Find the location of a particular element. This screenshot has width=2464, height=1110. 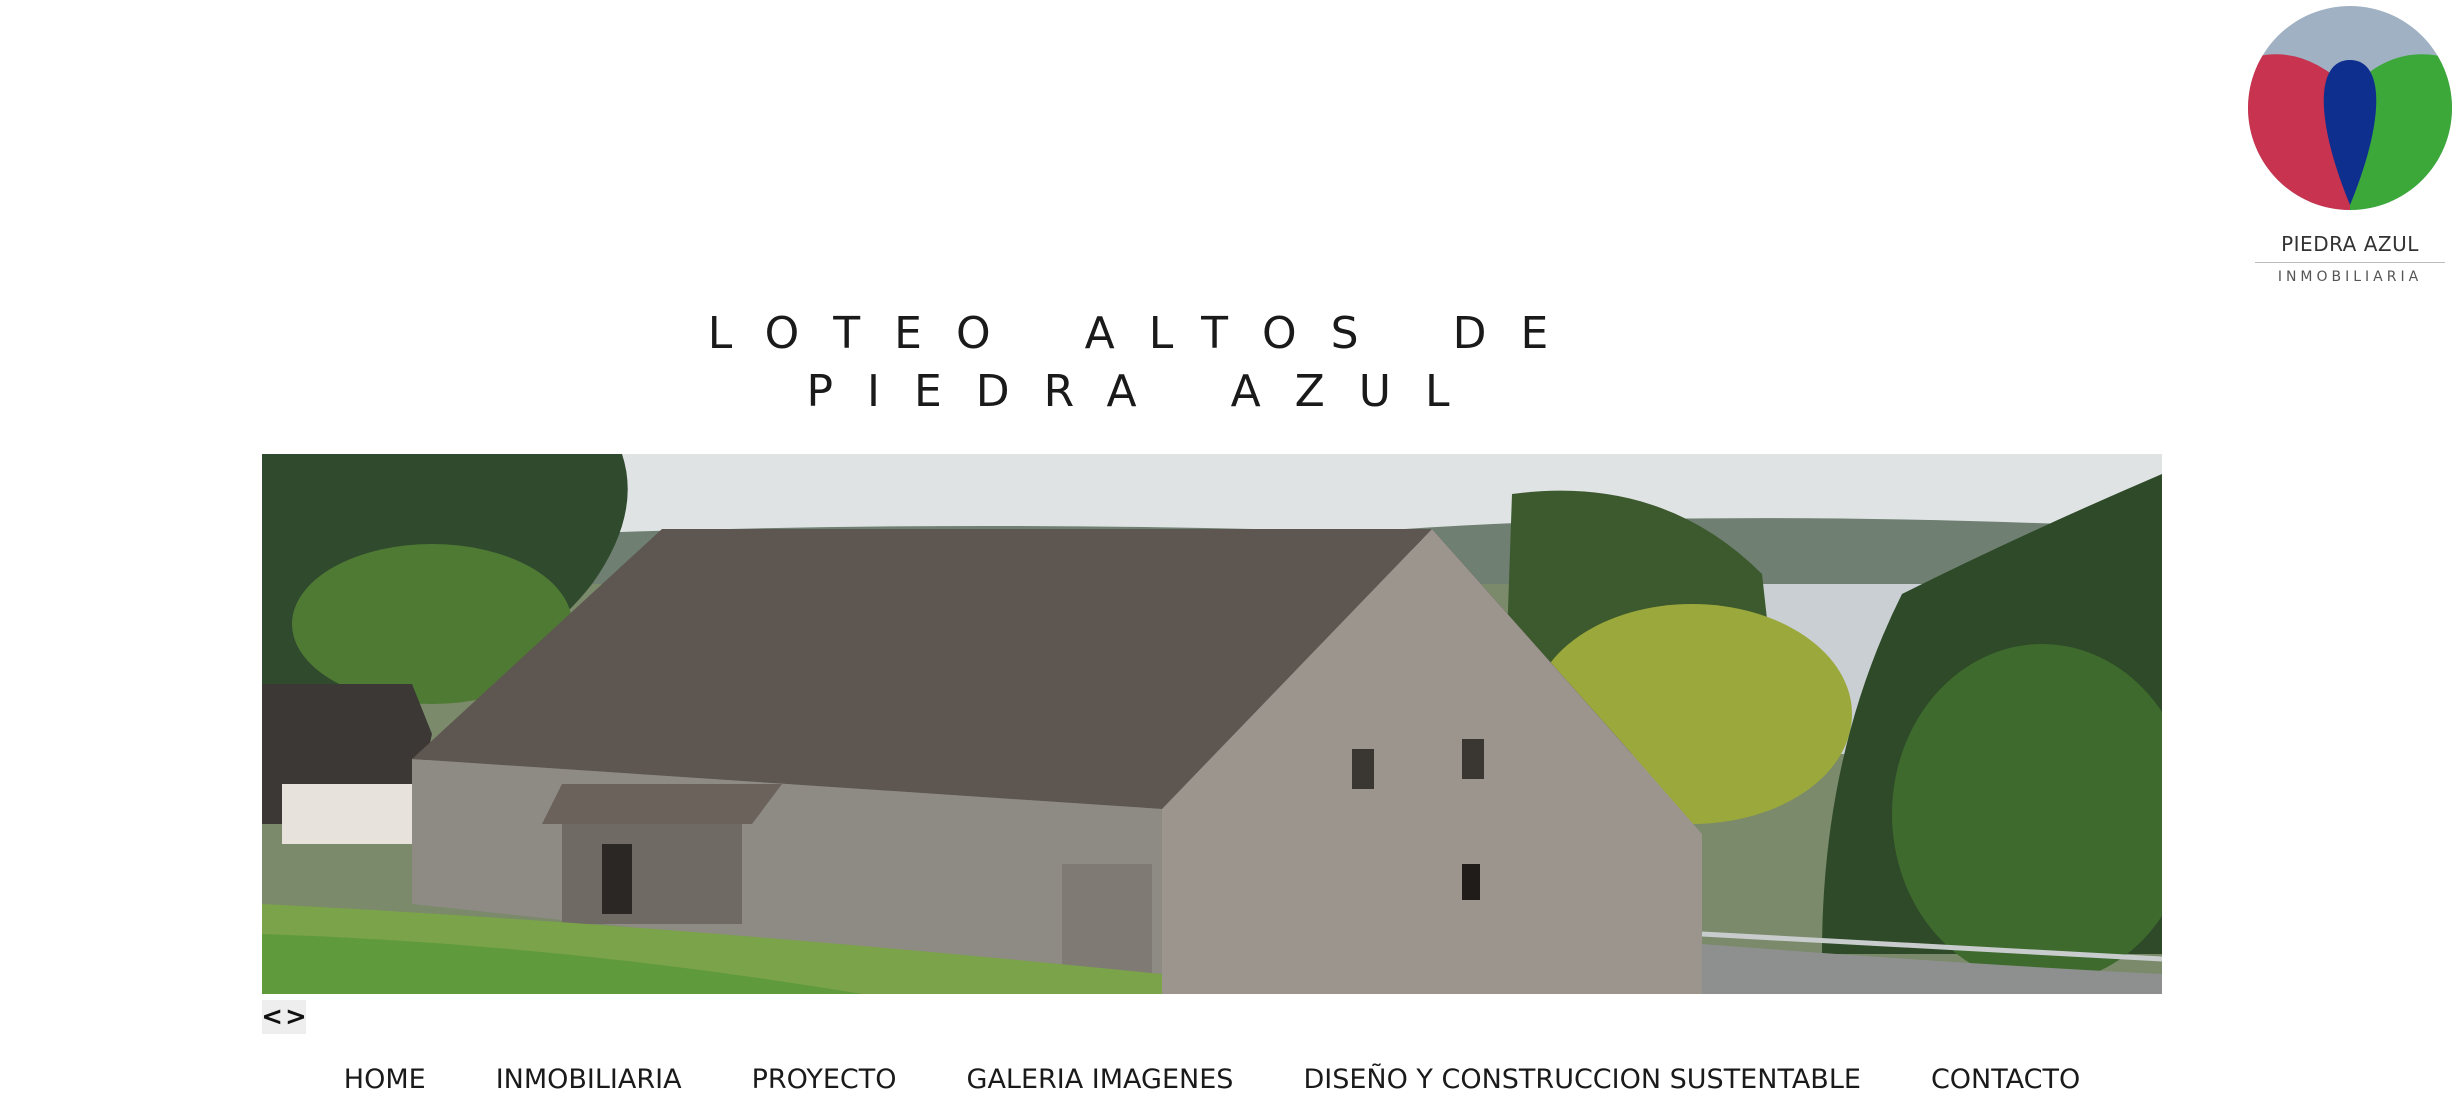

brand-name: PIEDRA AZUL is located at coordinates (2350, 244).